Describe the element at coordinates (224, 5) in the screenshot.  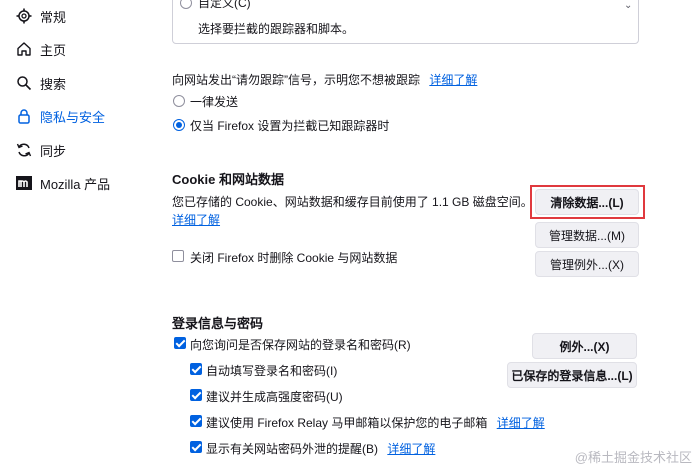
I see `custom-label: 自定义(C)` at that location.